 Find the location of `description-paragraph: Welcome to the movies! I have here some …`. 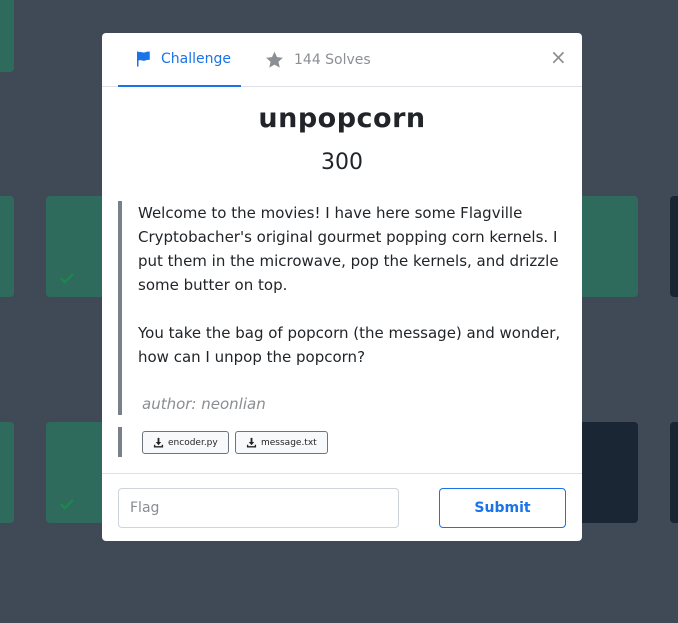

description-paragraph: Welcome to the movies! I have here some … is located at coordinates (348, 249).